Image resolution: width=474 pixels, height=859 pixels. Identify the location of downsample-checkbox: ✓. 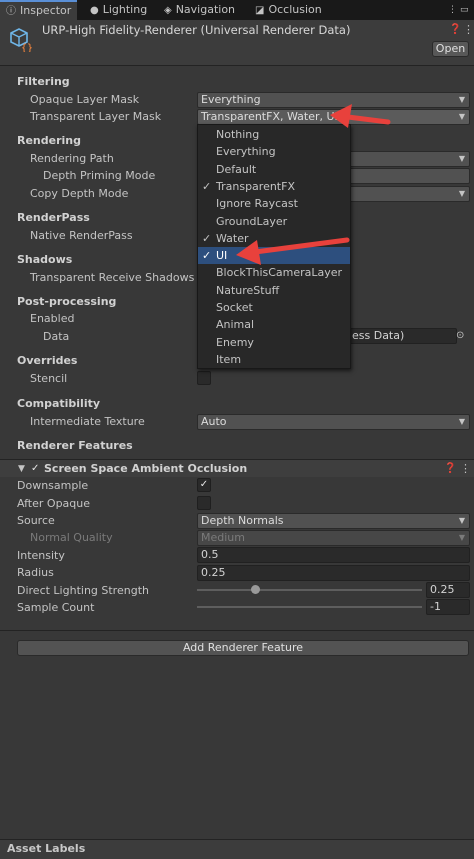
(204, 485).